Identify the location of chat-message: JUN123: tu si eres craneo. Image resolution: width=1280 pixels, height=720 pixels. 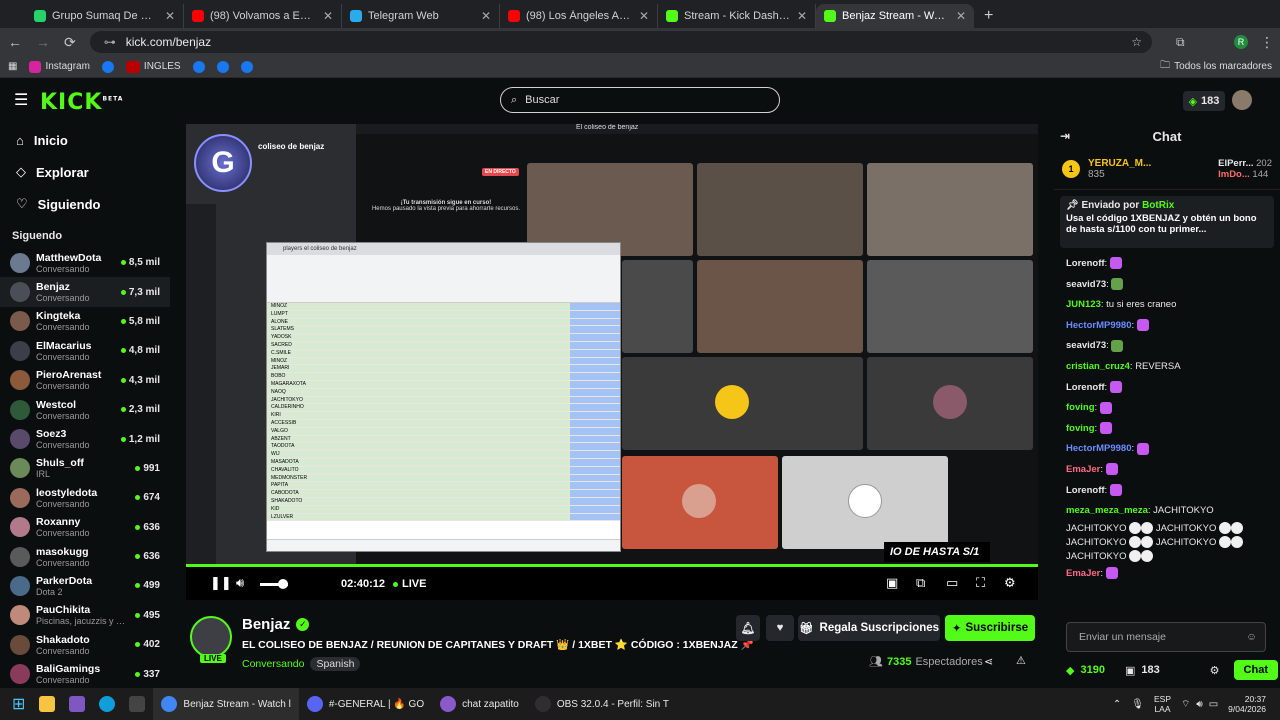
(1167, 305).